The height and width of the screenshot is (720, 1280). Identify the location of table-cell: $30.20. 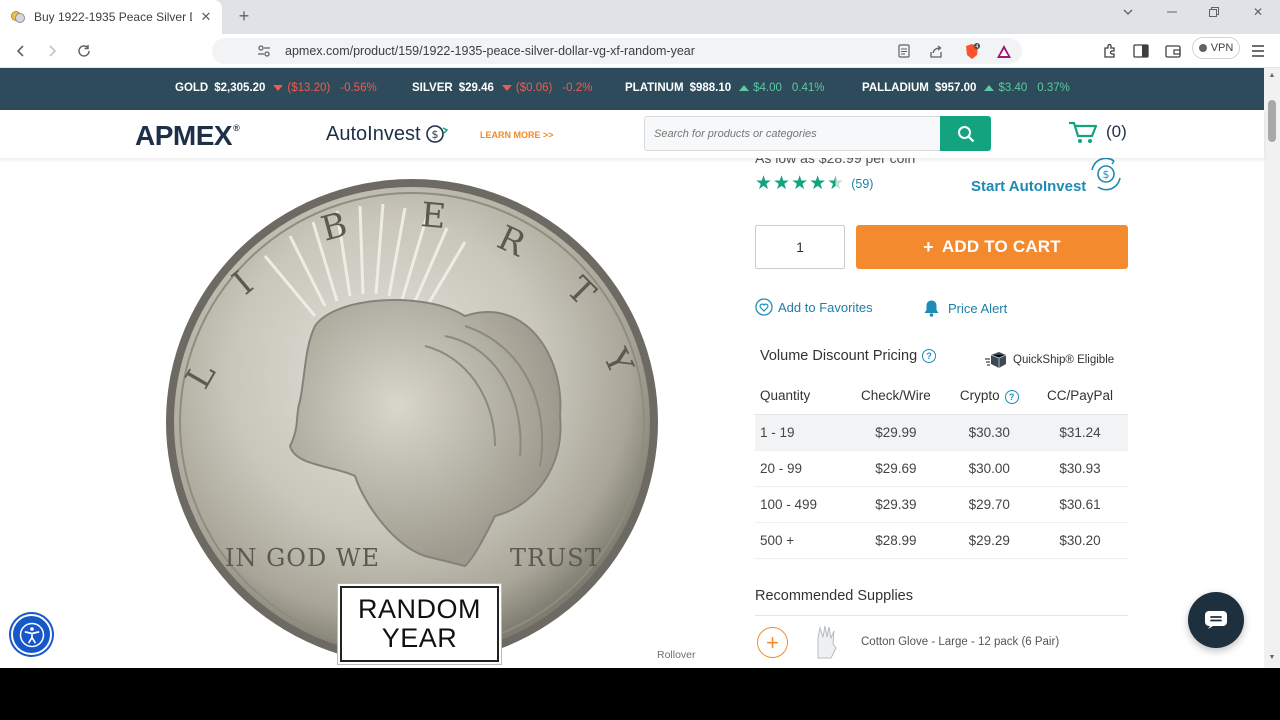
(1080, 540).